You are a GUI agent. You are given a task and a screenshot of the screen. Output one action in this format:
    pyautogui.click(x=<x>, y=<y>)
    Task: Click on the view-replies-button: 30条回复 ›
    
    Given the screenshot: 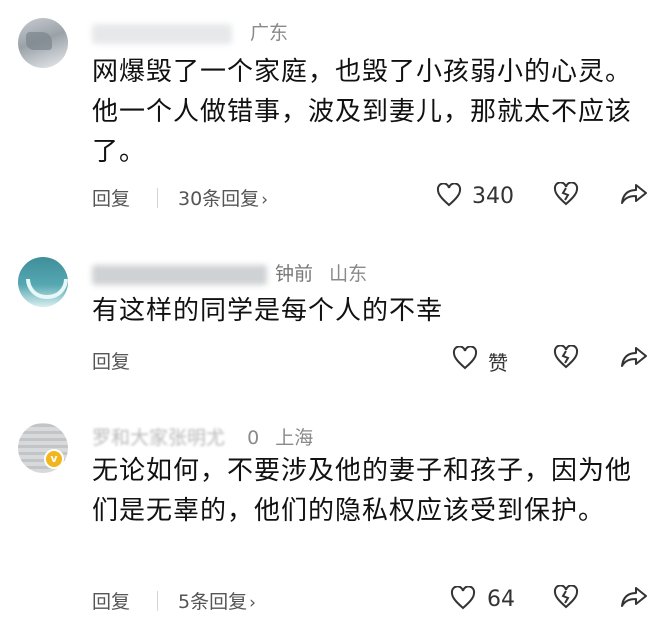 What is the action you would take?
    pyautogui.click(x=223, y=197)
    